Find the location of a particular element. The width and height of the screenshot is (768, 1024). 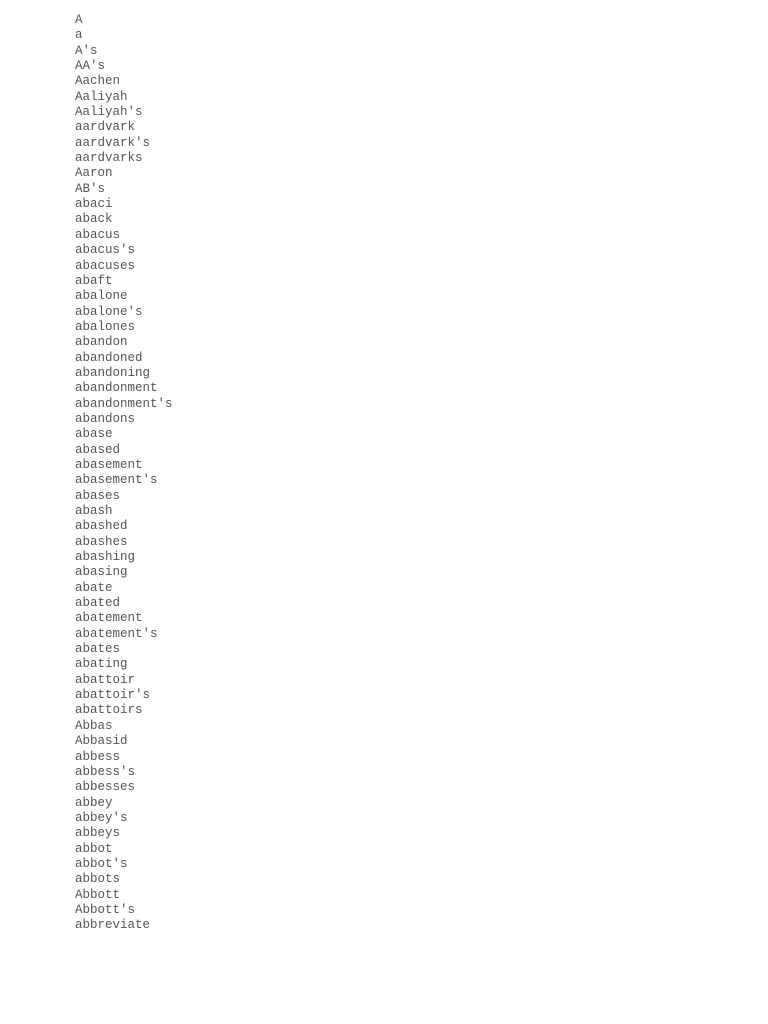

word-list-item: Abbott is located at coordinates (98, 894).